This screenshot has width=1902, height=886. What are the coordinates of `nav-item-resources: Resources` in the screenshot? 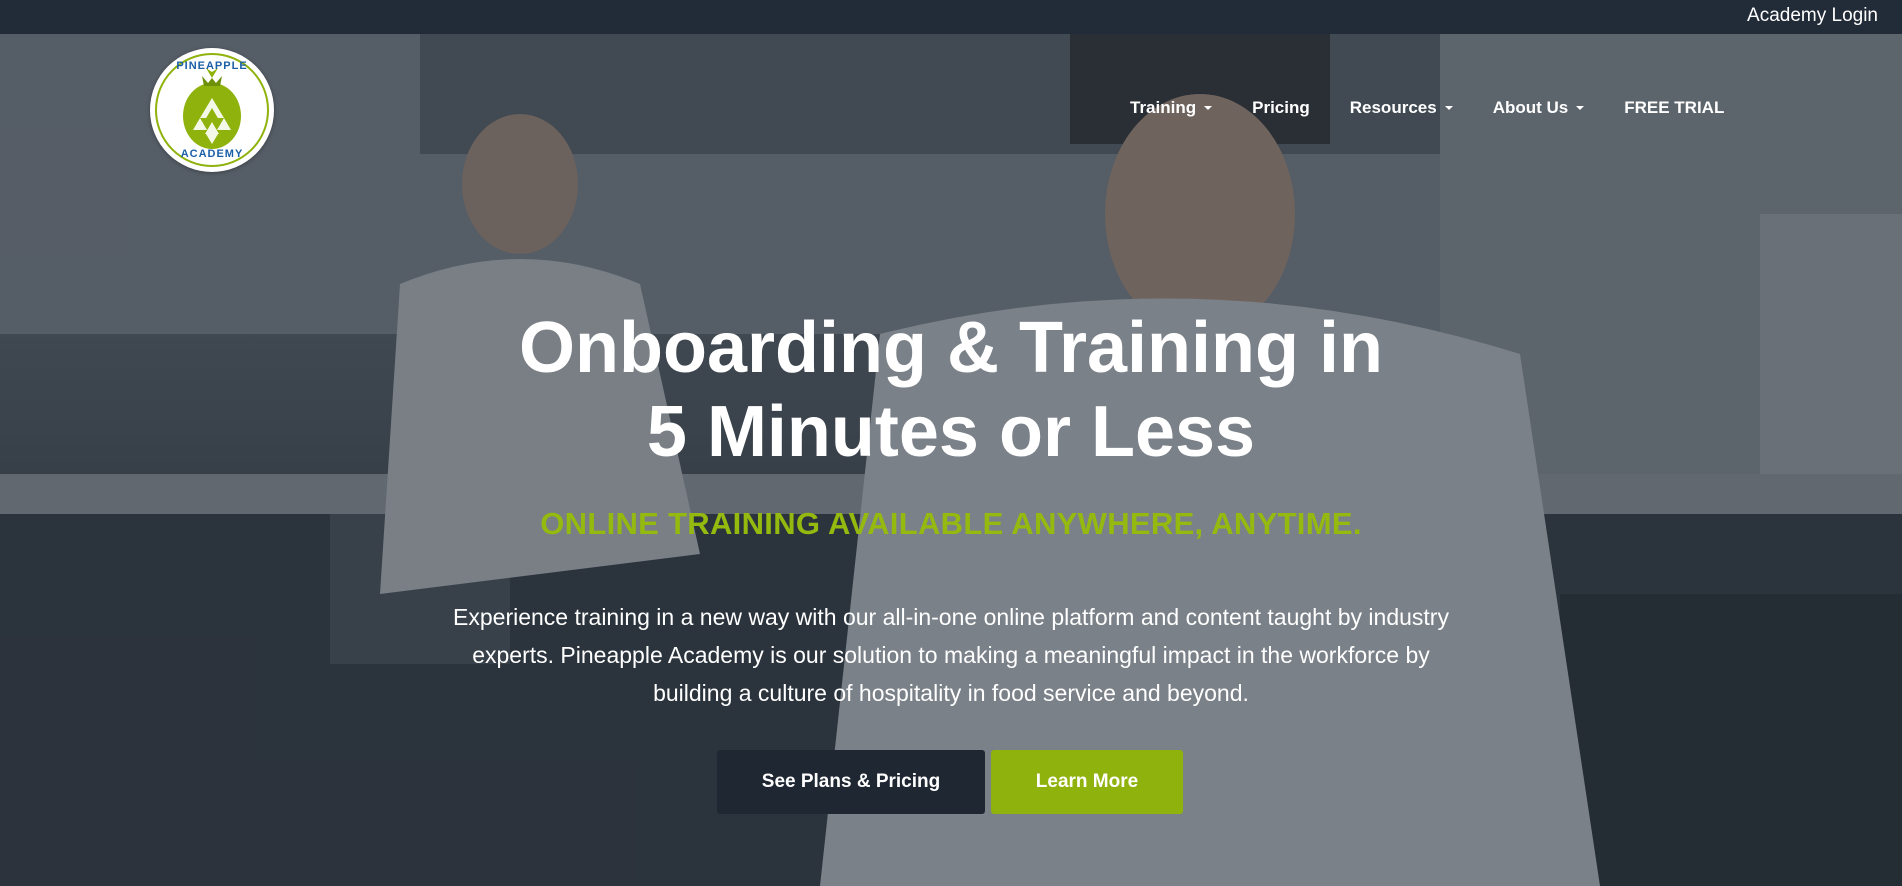 It's located at (1401, 108).